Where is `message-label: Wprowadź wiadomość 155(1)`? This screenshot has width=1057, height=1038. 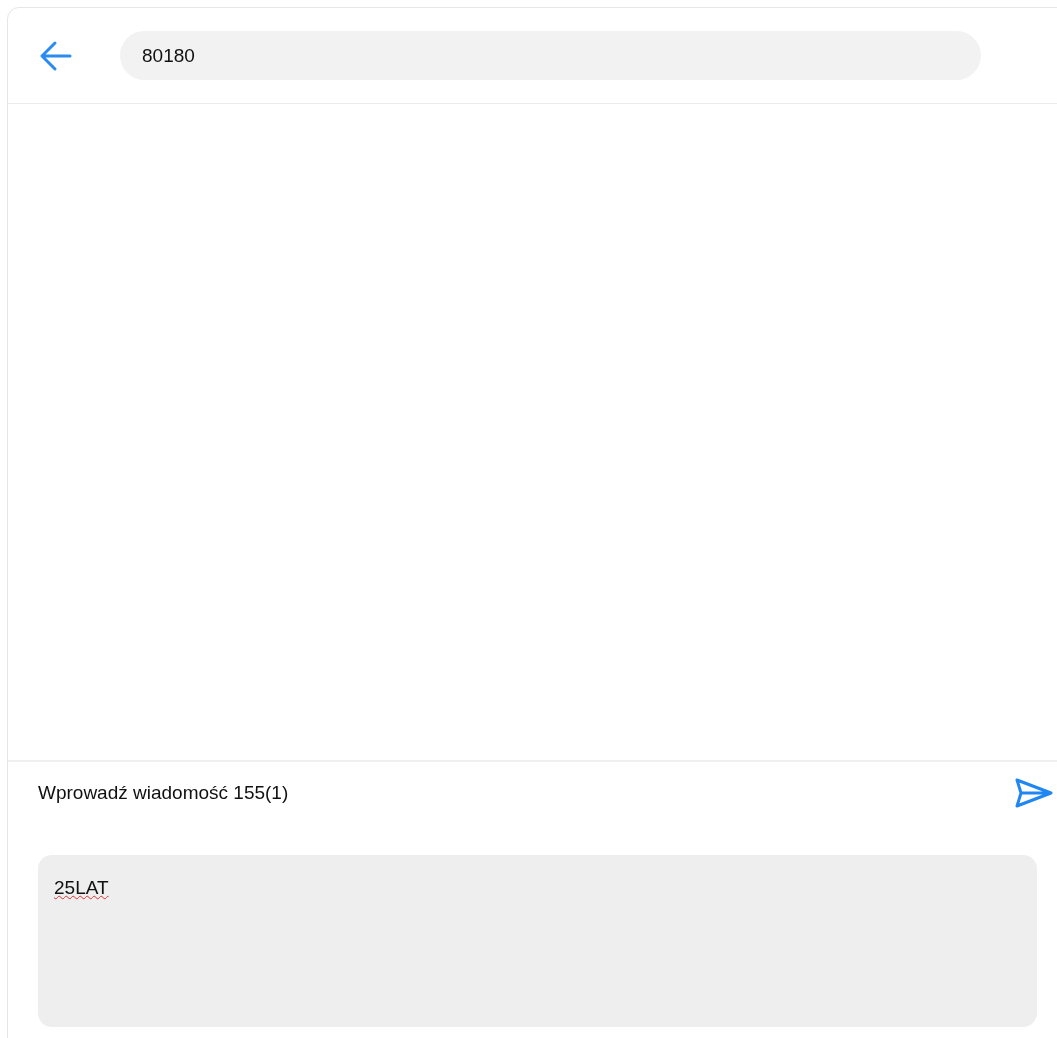 message-label: Wprowadź wiadomość 155(1) is located at coordinates (163, 793).